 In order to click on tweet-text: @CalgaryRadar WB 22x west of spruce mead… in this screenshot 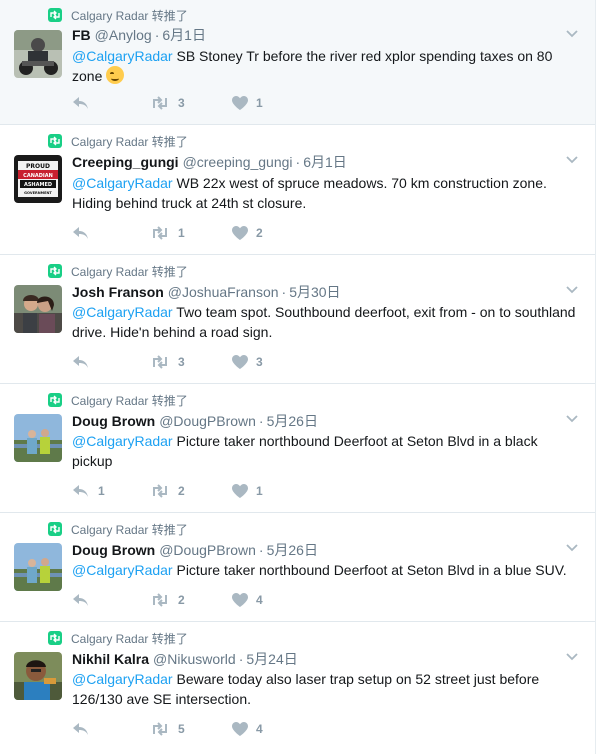, I will do `click(309, 193)`.